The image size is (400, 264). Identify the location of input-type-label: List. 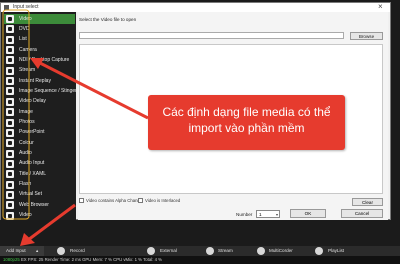
(23, 39).